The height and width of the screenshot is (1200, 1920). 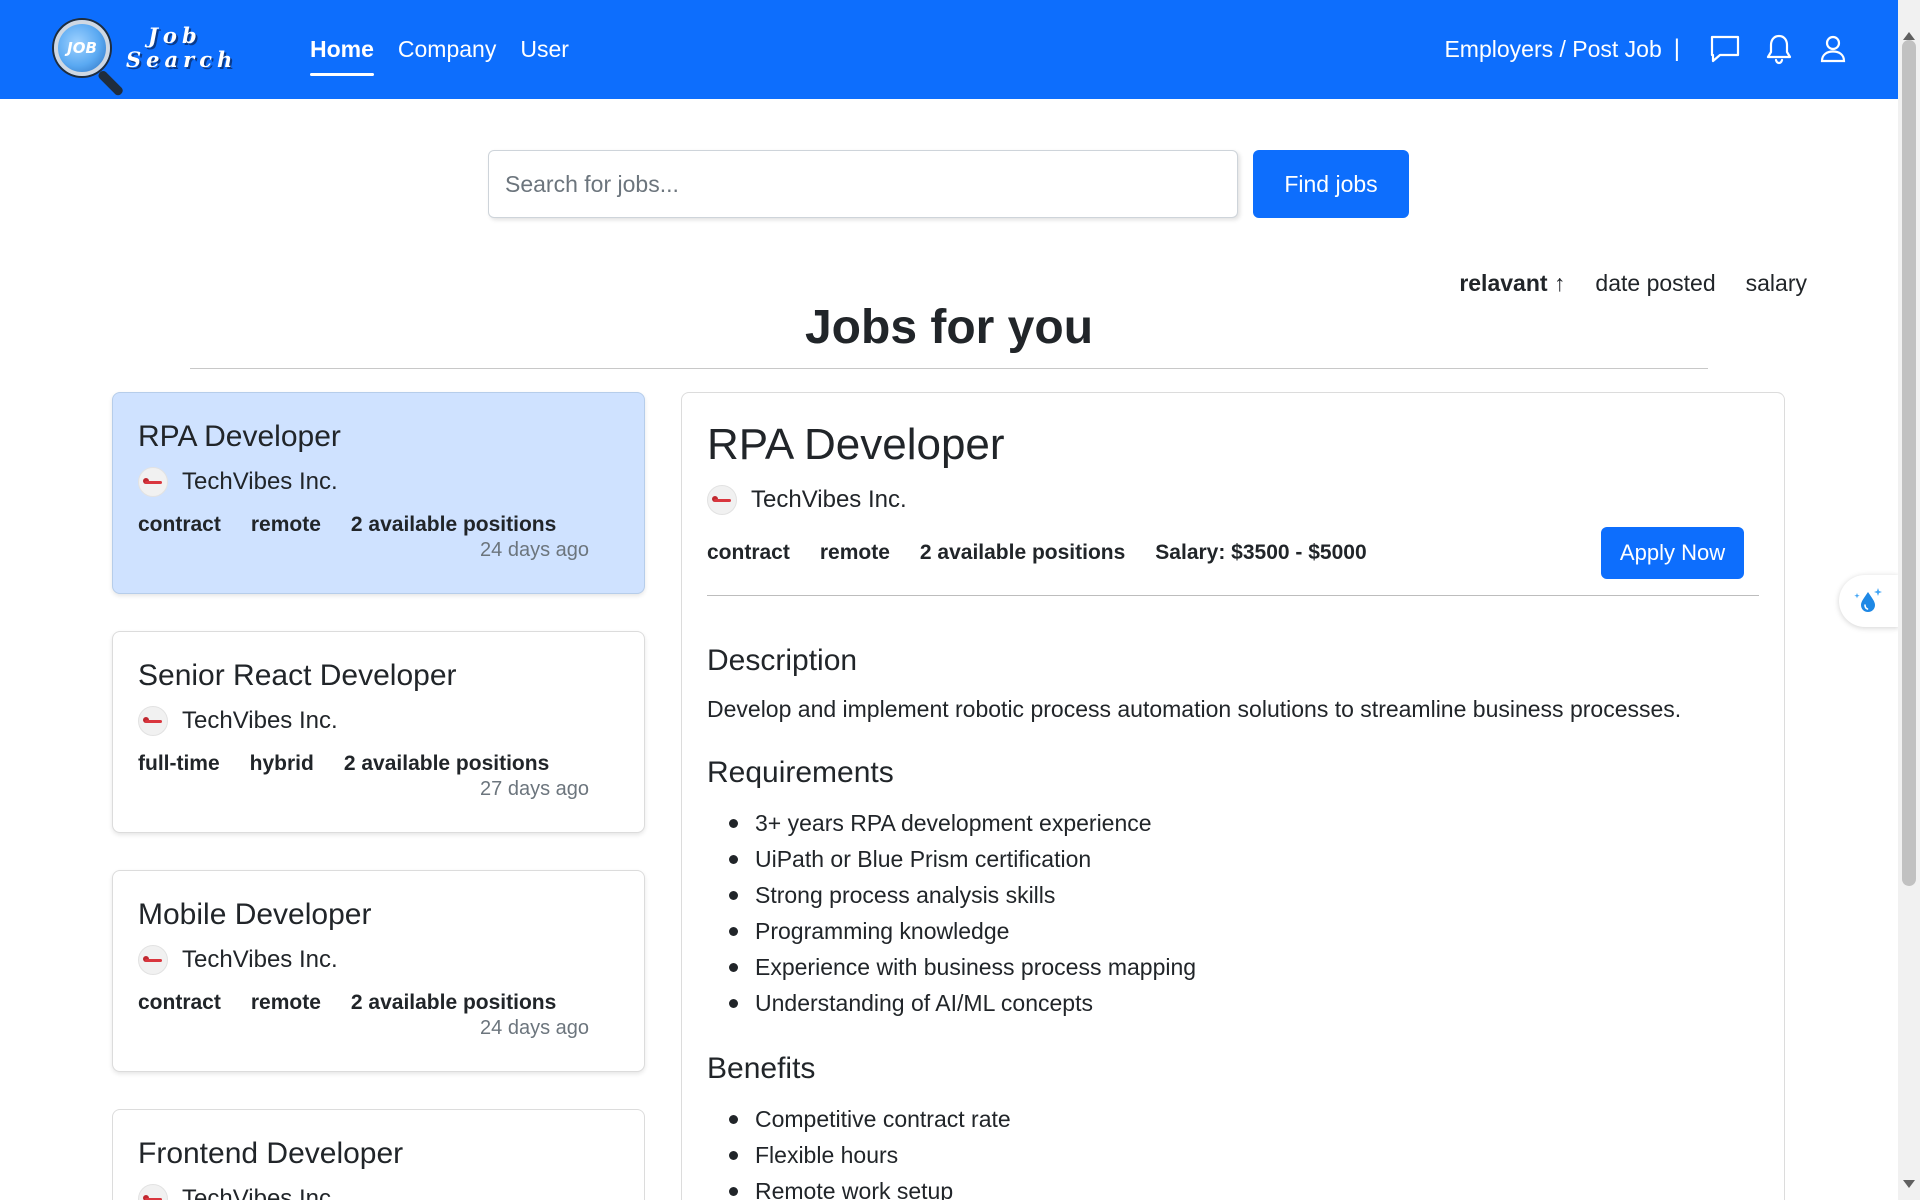 I want to click on job-card-title: Senior React Developer, so click(x=297, y=675).